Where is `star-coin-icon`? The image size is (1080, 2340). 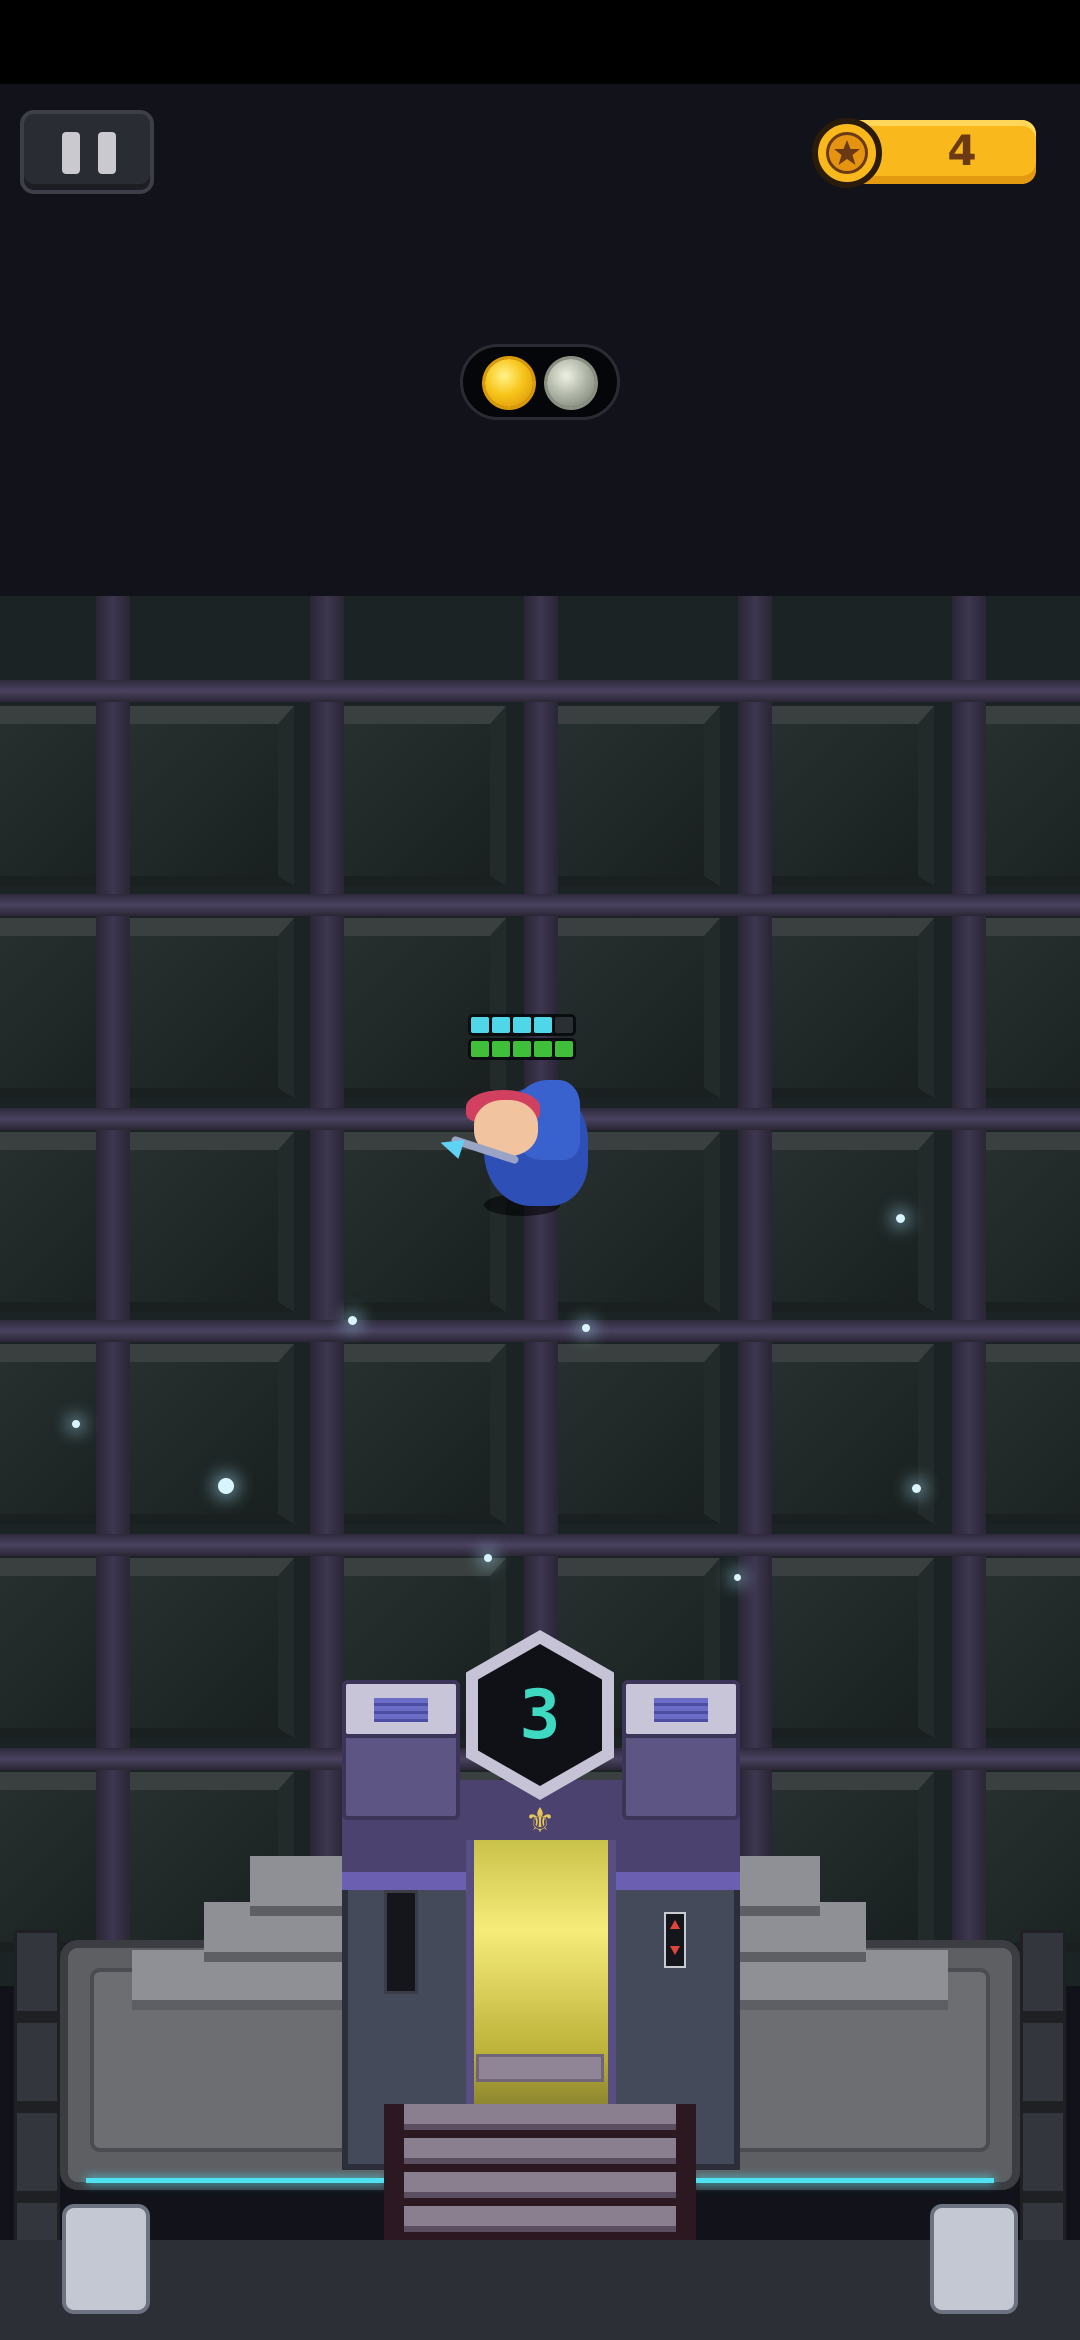
star-coin-icon is located at coordinates (847, 153).